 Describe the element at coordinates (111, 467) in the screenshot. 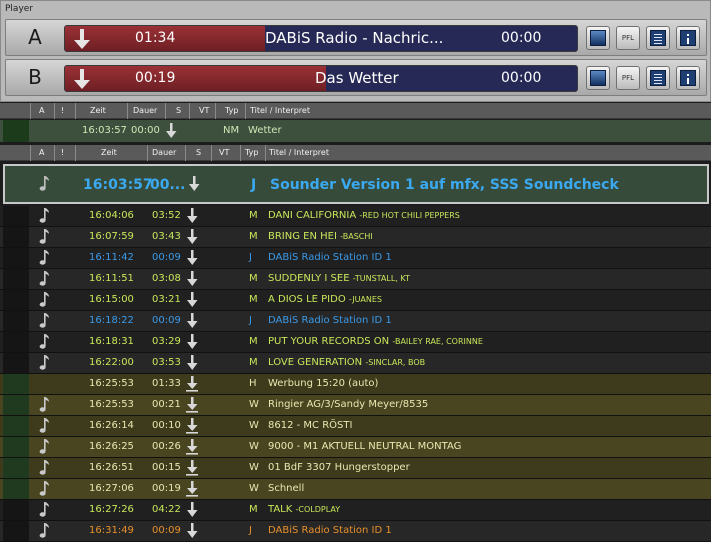

I see `row-time: 16:26:51` at that location.